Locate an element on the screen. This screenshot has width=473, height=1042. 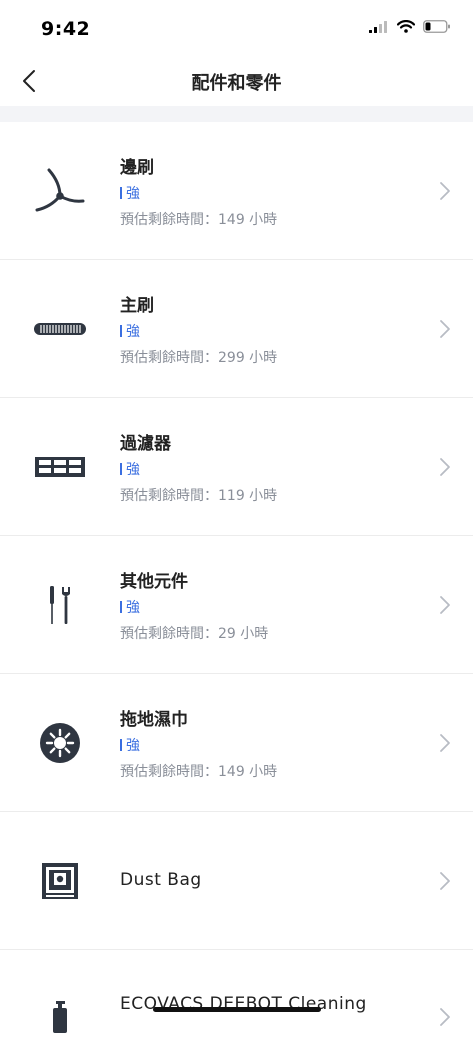
status-icons is located at coordinates (410, 26).